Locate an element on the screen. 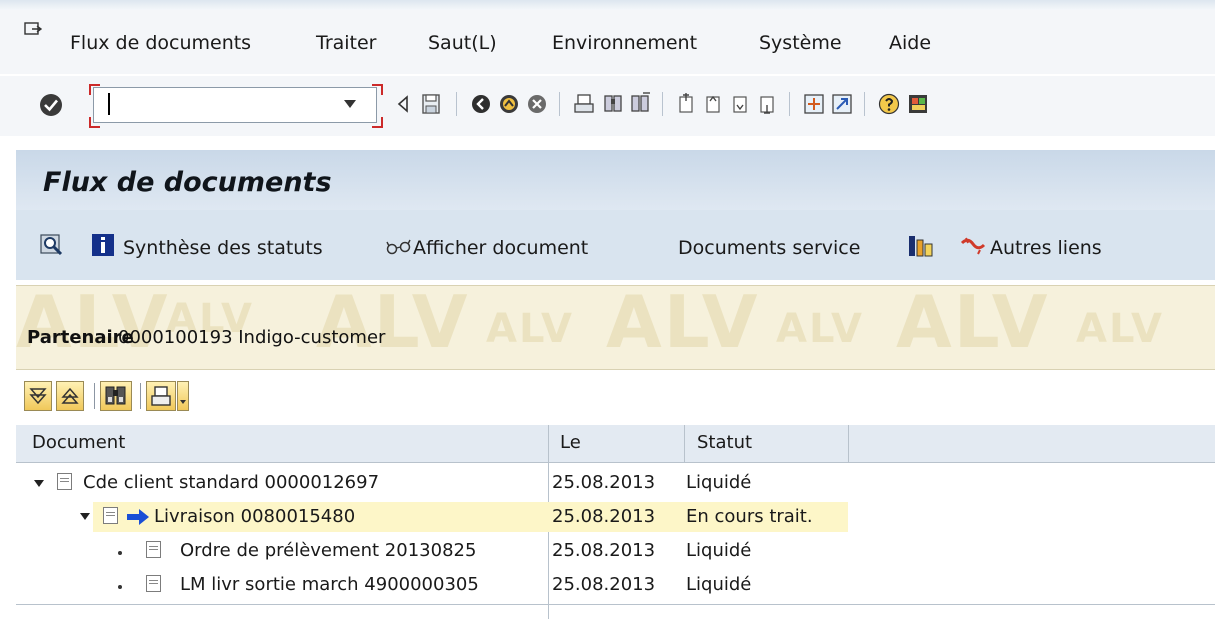  save-icon is located at coordinates (431, 104).